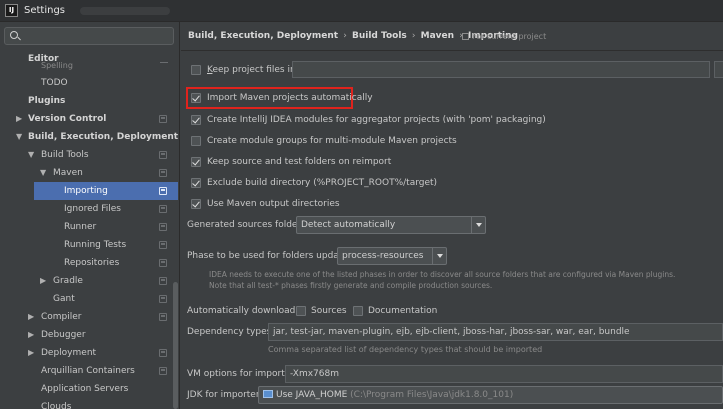 The width and height of the screenshot is (723, 409). I want to click on tree-item-ignored-files: Ignored Files, so click(89, 209).